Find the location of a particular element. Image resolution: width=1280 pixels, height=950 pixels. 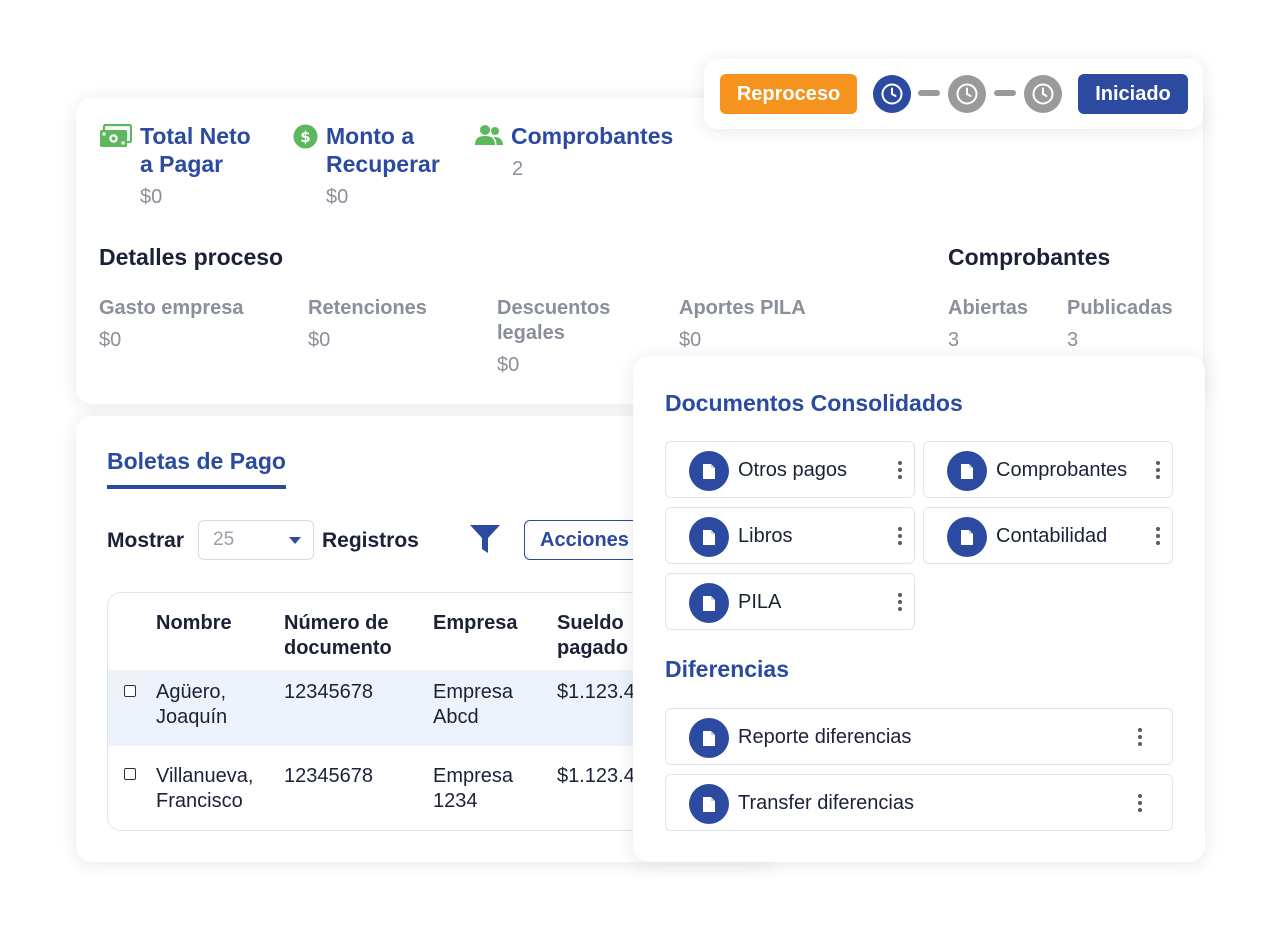

step-1-clock-icon is located at coordinates (892, 94).